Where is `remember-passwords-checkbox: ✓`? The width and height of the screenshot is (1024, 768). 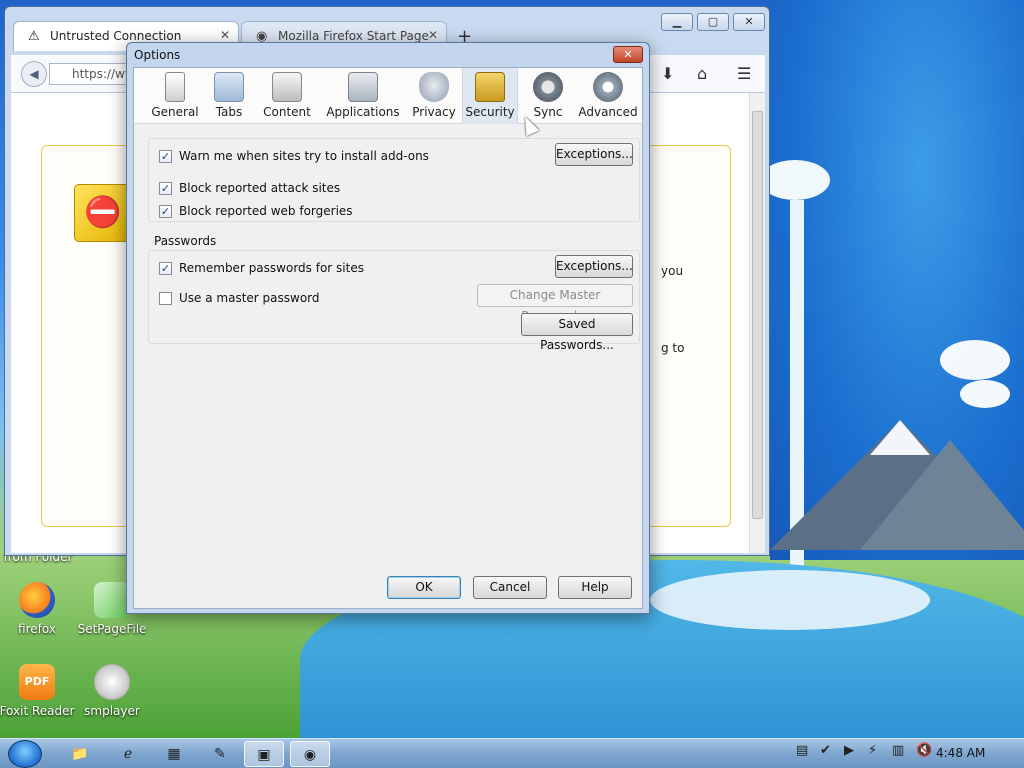
remember-passwords-checkbox: ✓ is located at coordinates (165, 268).